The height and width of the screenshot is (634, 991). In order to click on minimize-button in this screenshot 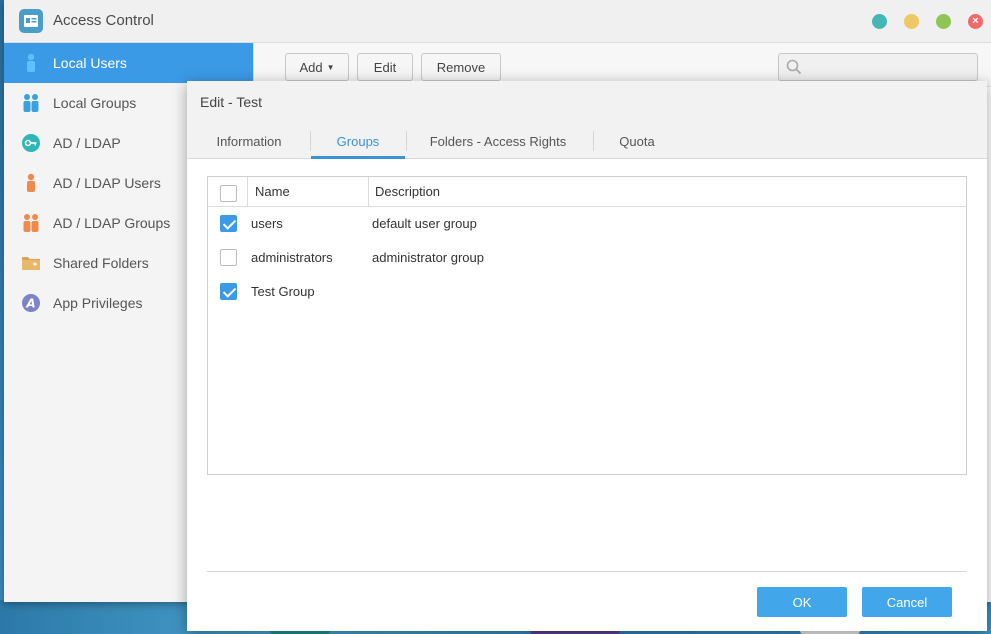, I will do `click(911, 21)`.